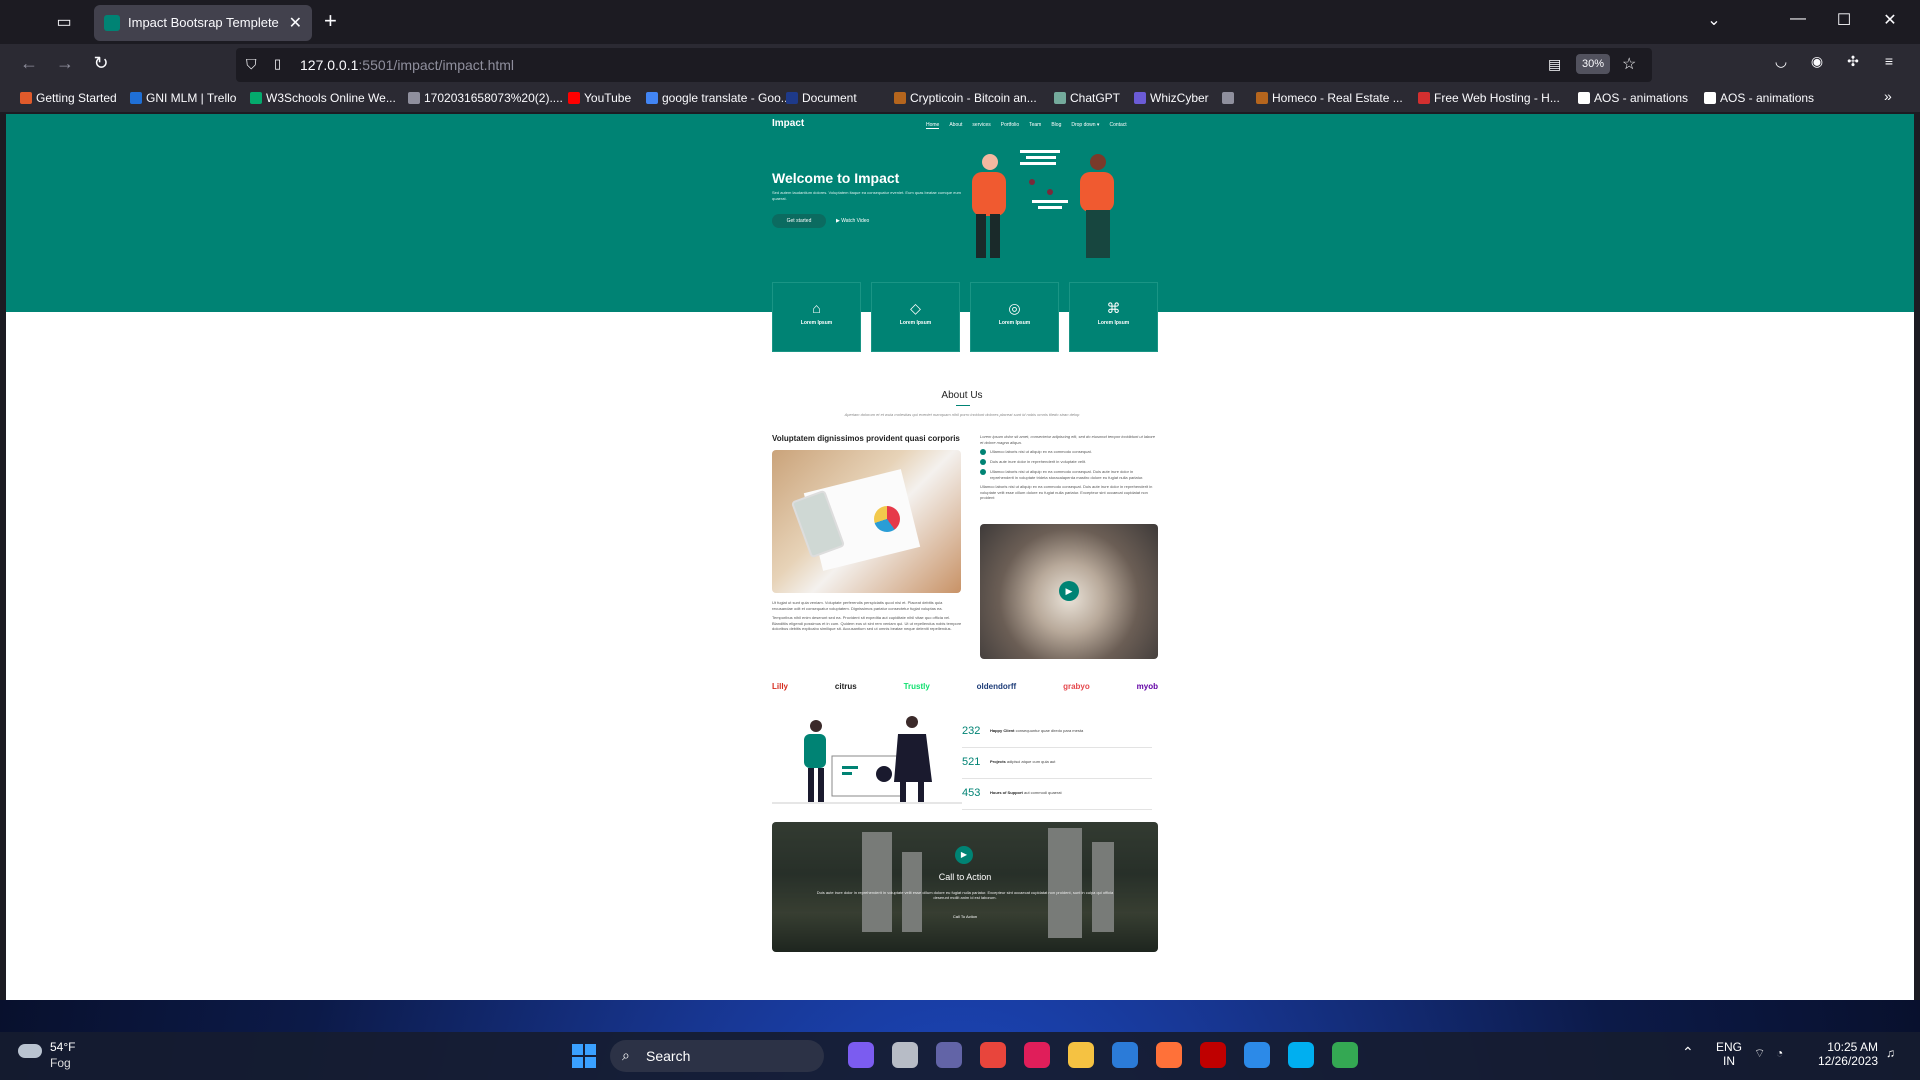 This screenshot has width=1920, height=1080. I want to click on file-explorer-icon, so click(905, 1055).